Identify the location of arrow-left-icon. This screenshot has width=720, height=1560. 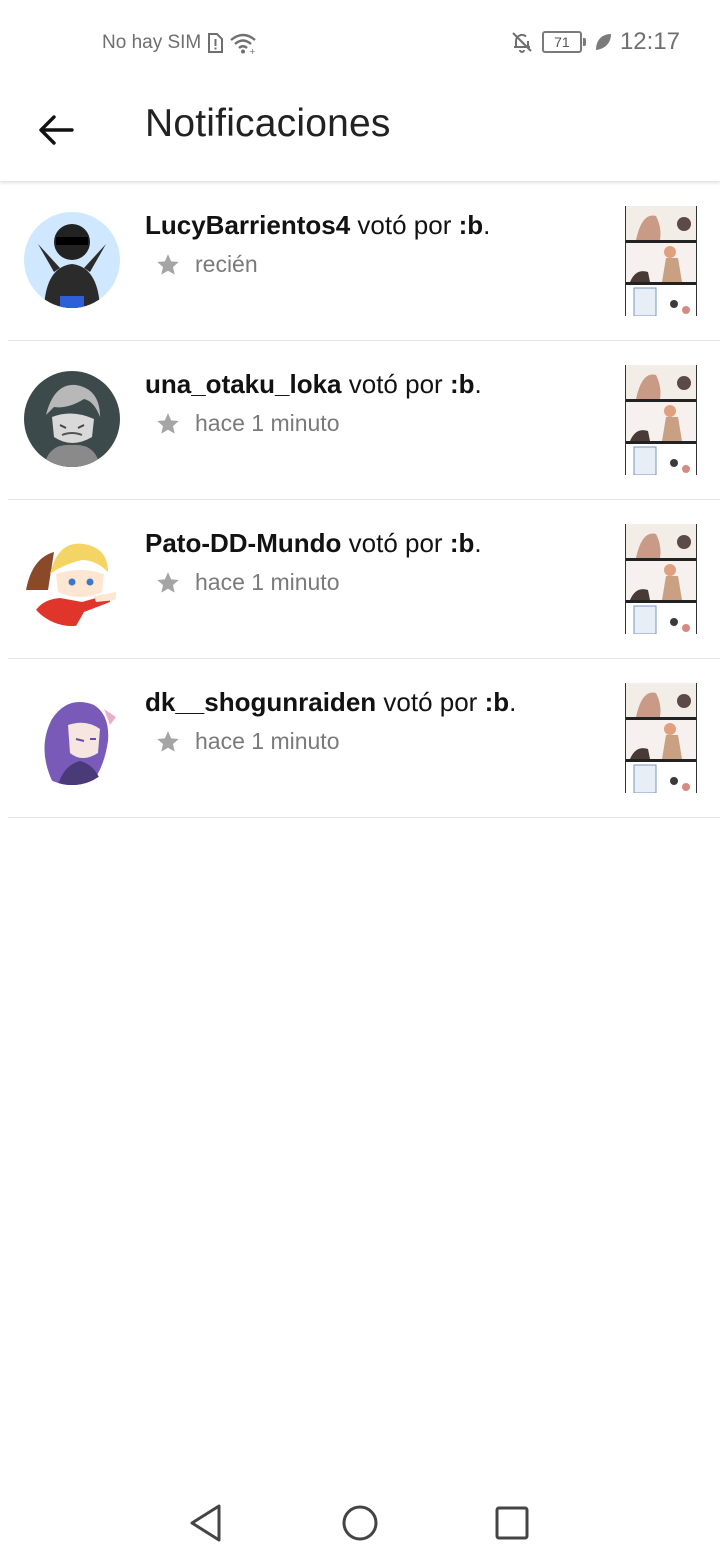
(56, 130).